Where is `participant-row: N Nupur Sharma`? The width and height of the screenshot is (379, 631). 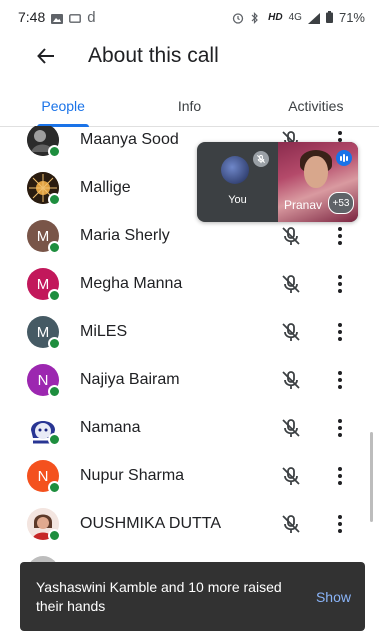
participant-row: N Nupur Sharma is located at coordinates (189, 476).